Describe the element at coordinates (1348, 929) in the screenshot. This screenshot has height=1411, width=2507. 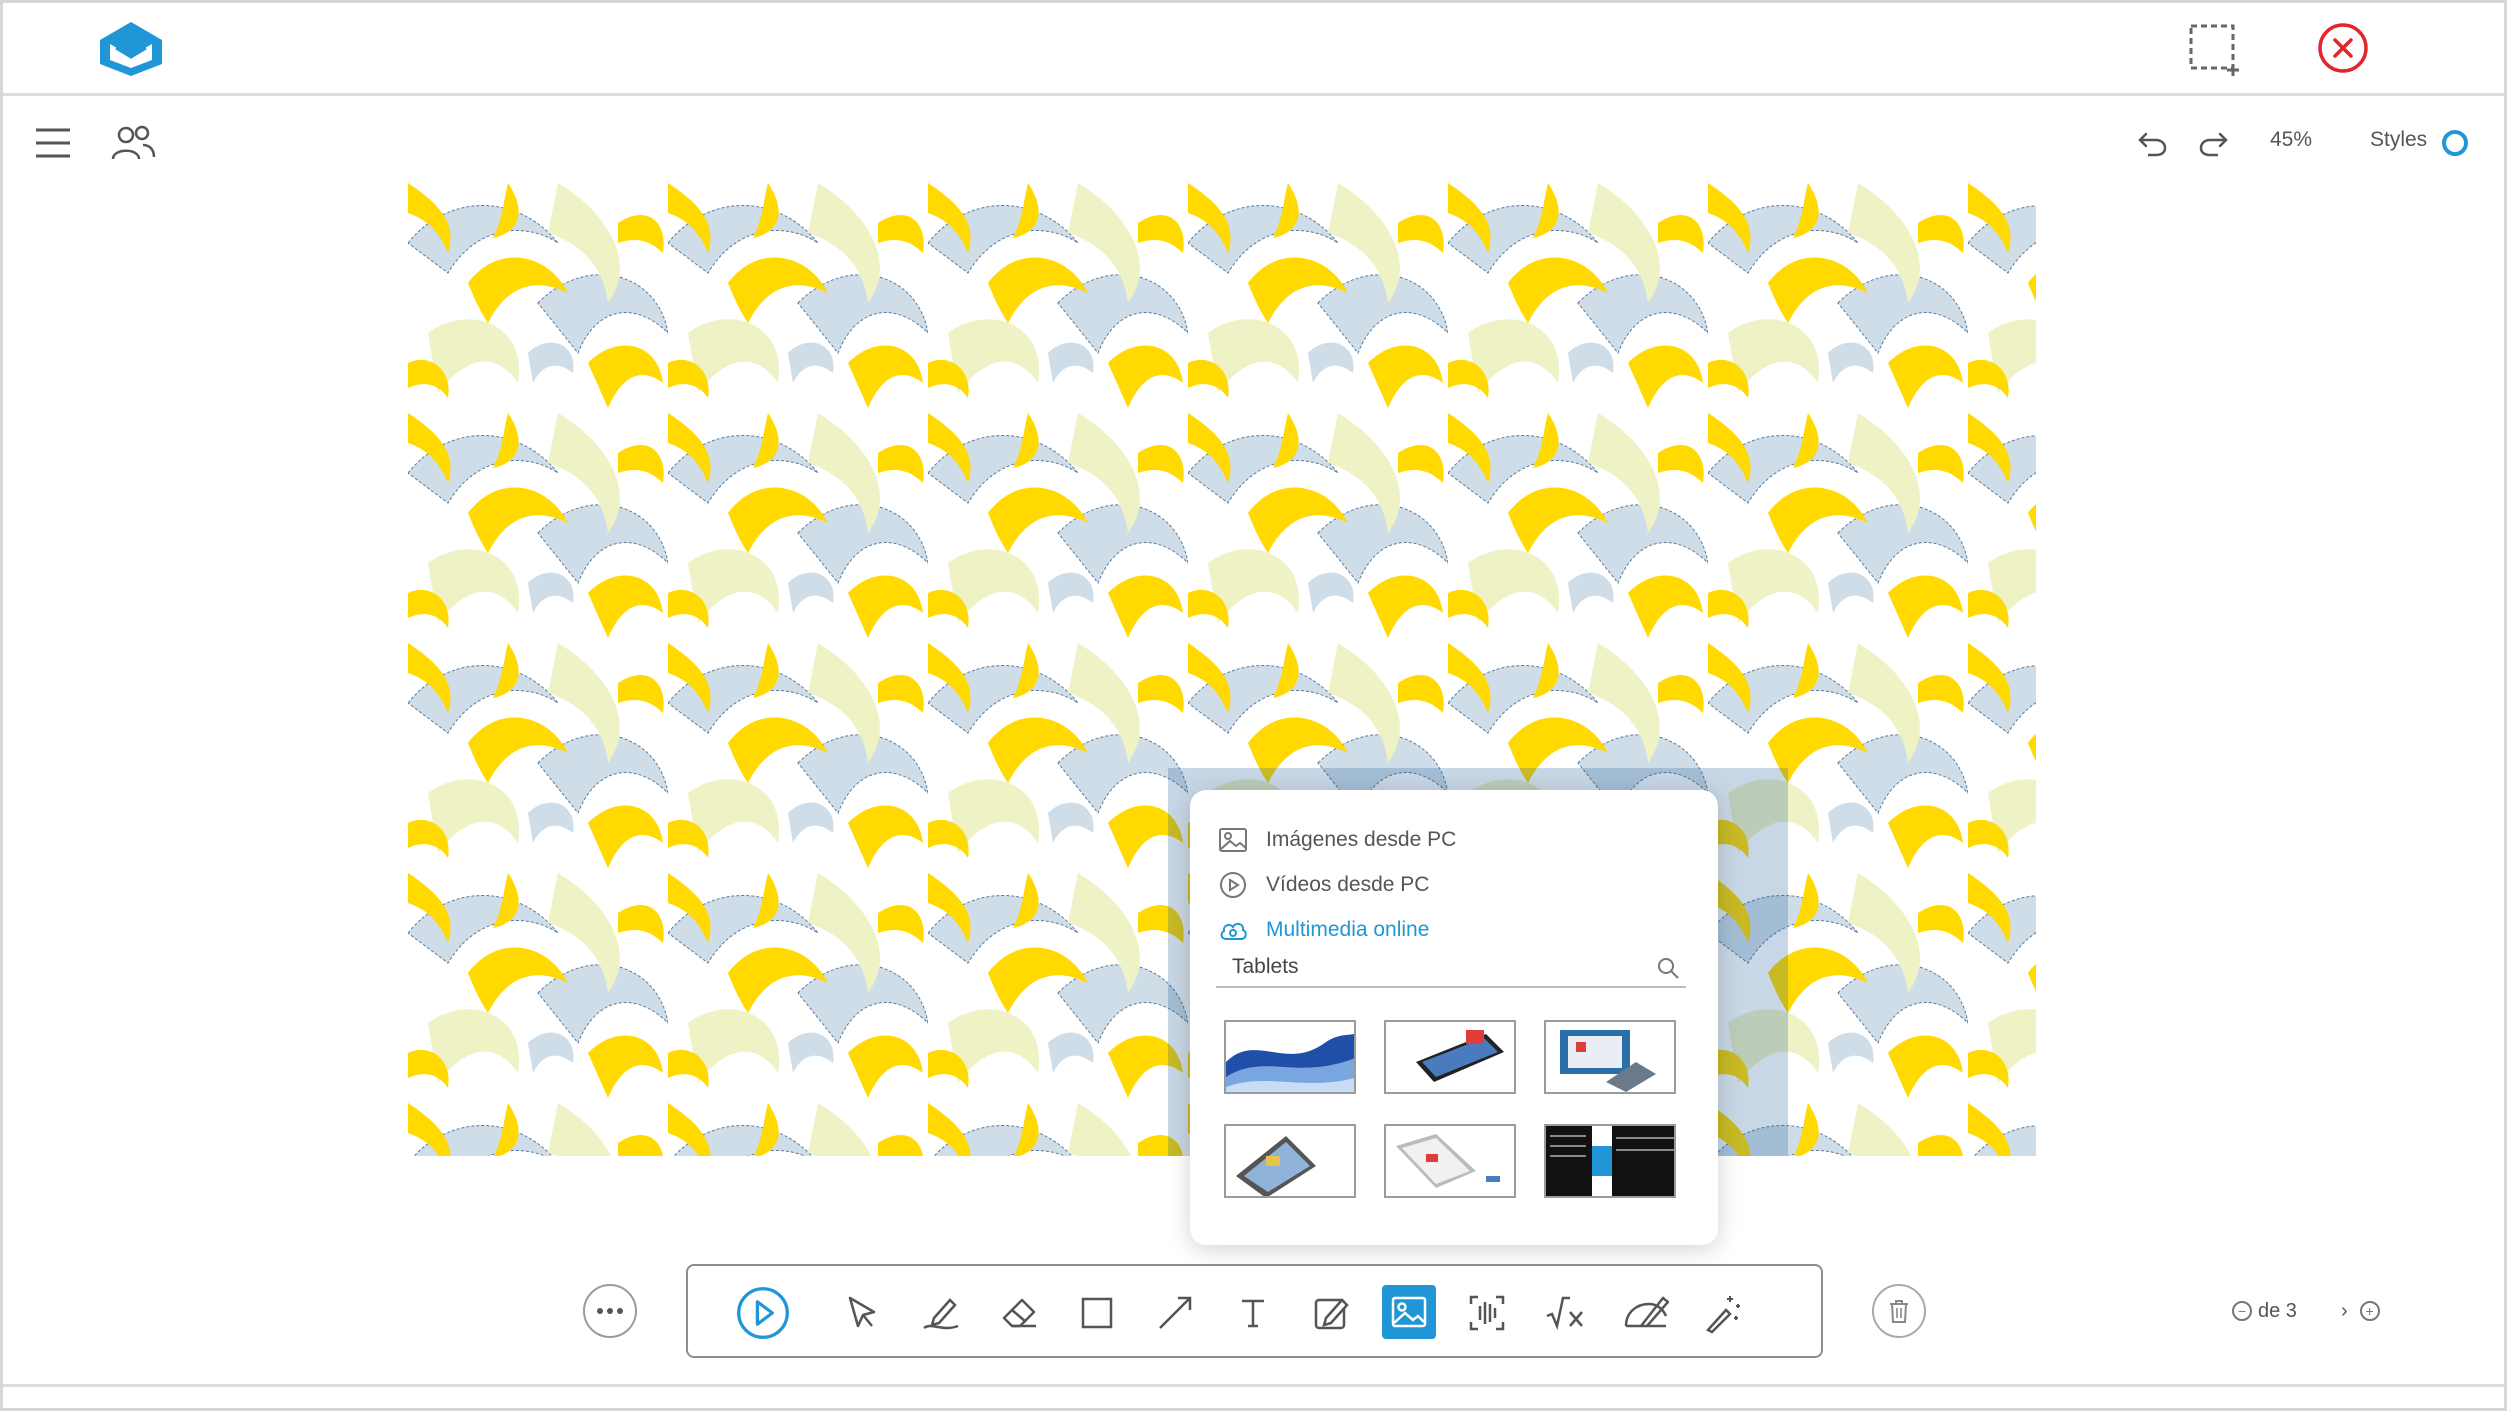
I see `online-media-label: Multimedia online` at that location.